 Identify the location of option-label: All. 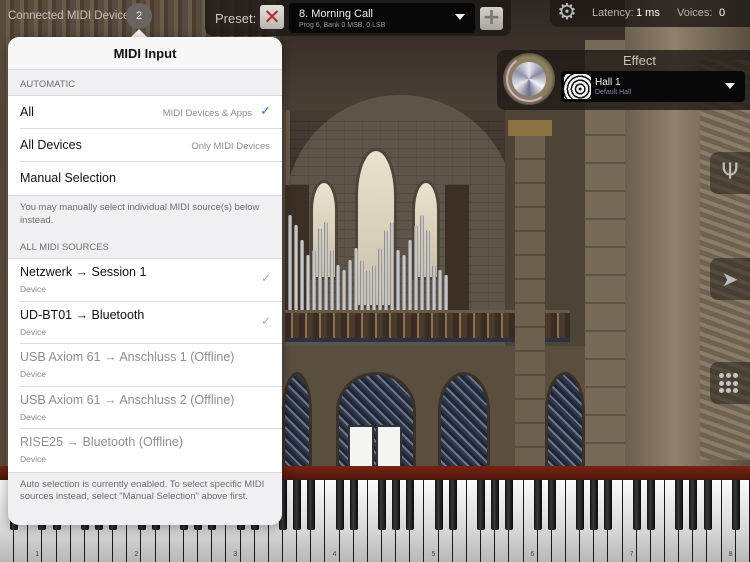
(27, 112).